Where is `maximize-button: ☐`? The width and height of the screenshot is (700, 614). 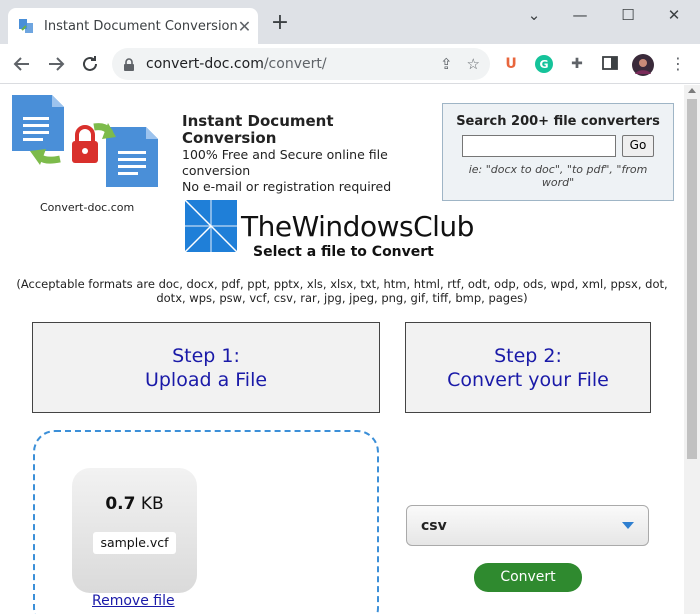 maximize-button: ☐ is located at coordinates (628, 15).